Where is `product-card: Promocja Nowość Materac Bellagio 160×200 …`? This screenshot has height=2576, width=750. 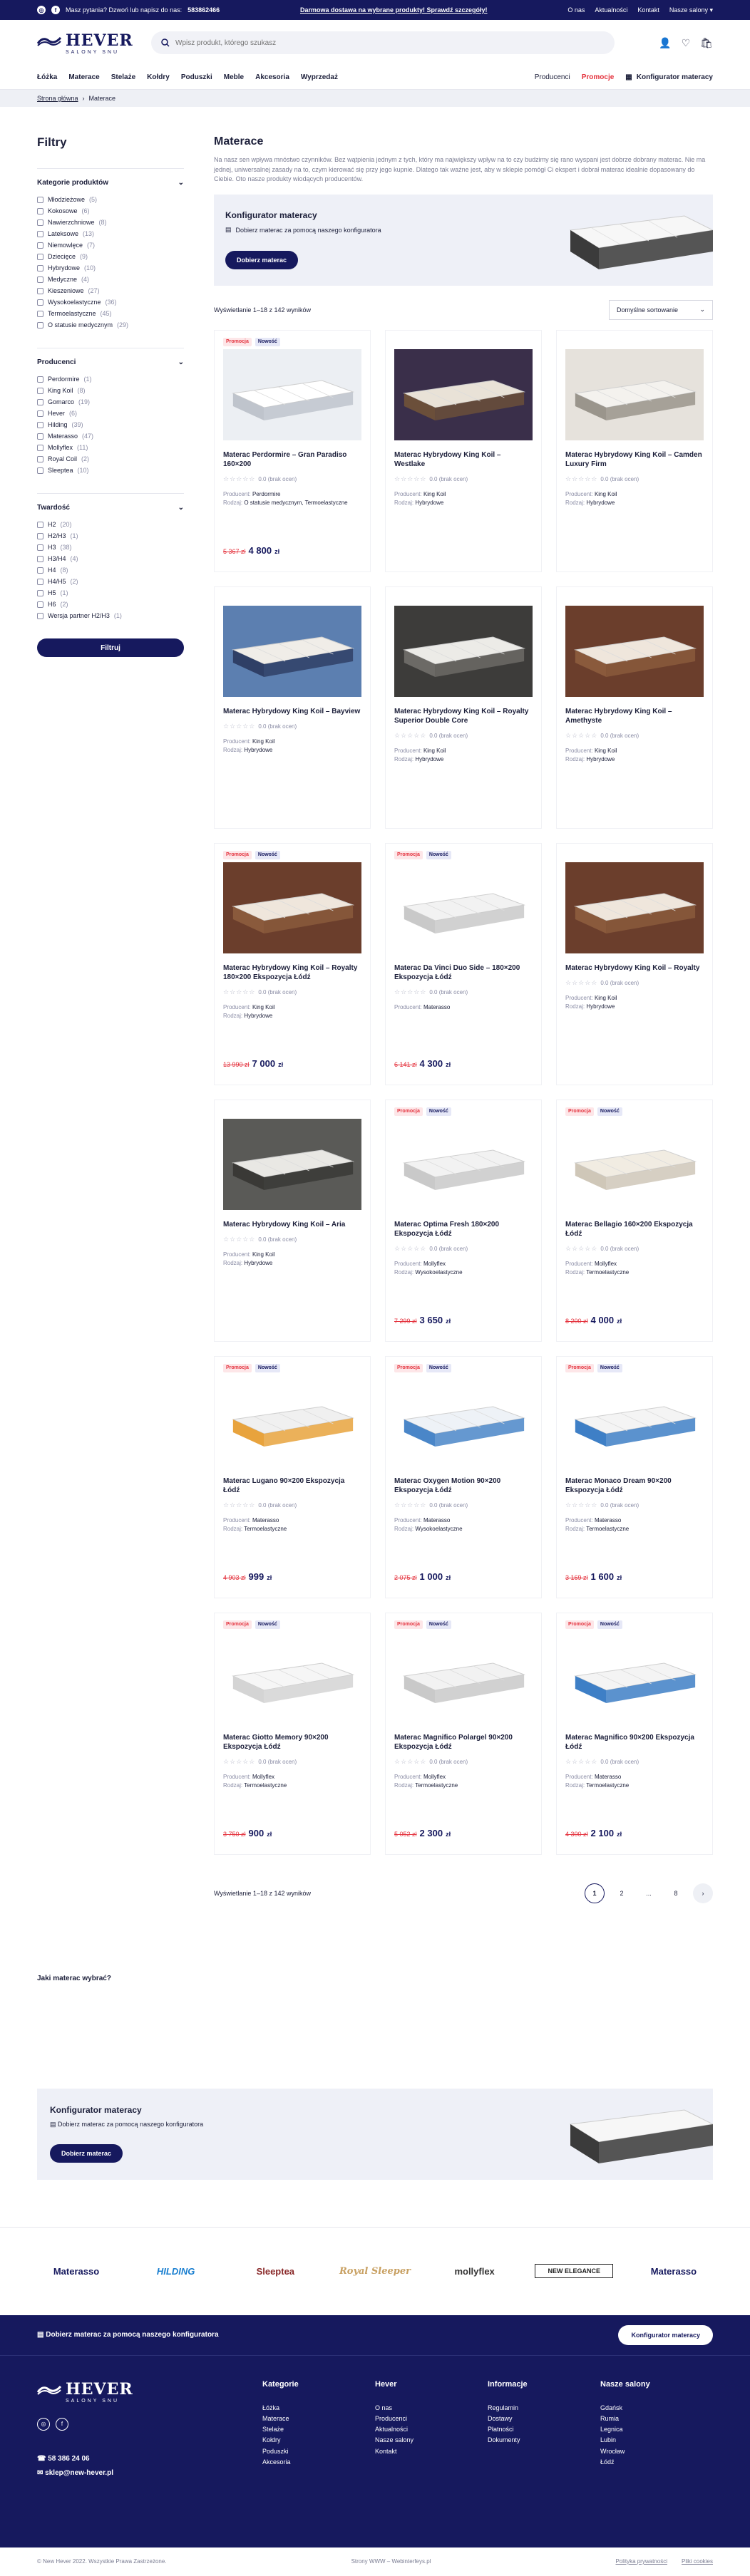 product-card: Promocja Nowość Materac Bellagio 160×200 … is located at coordinates (635, 1220).